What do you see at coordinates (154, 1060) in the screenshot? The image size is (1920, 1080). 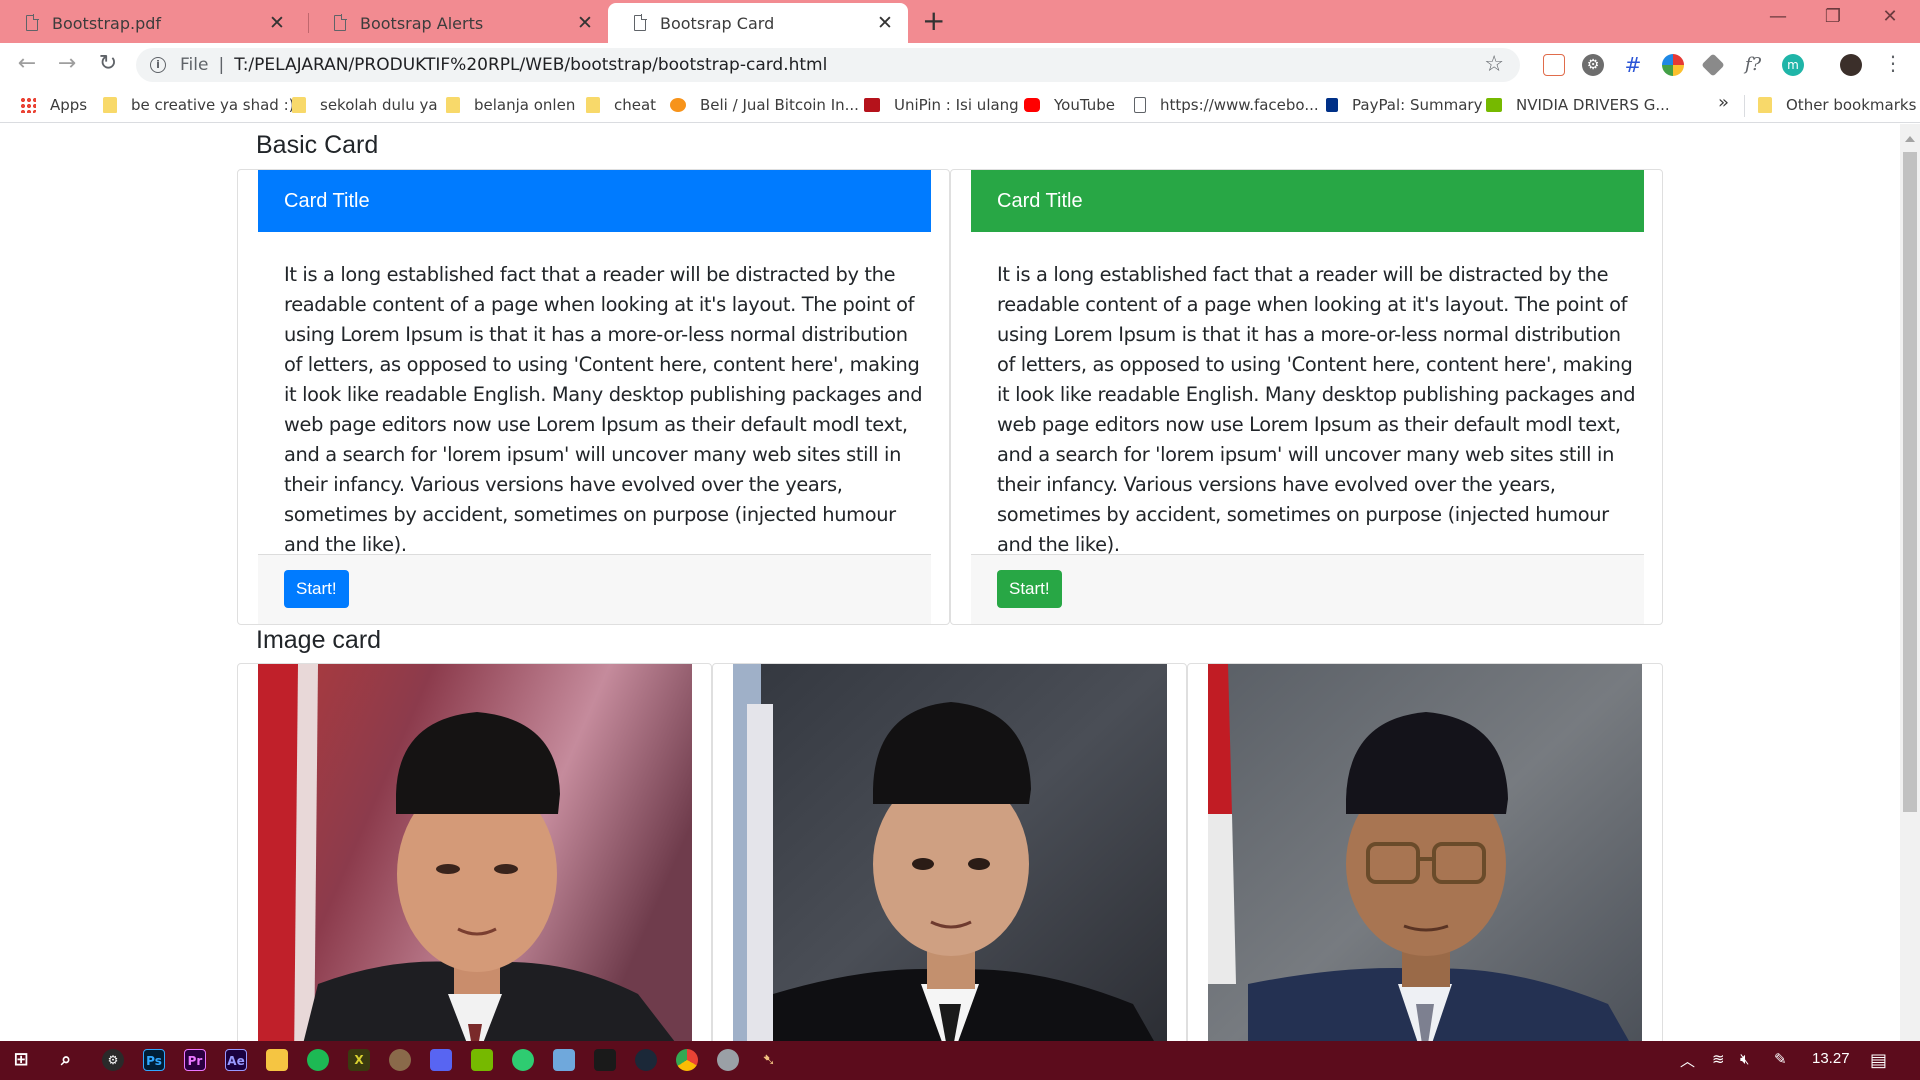 I see `photoshop-icon: Ps` at bounding box center [154, 1060].